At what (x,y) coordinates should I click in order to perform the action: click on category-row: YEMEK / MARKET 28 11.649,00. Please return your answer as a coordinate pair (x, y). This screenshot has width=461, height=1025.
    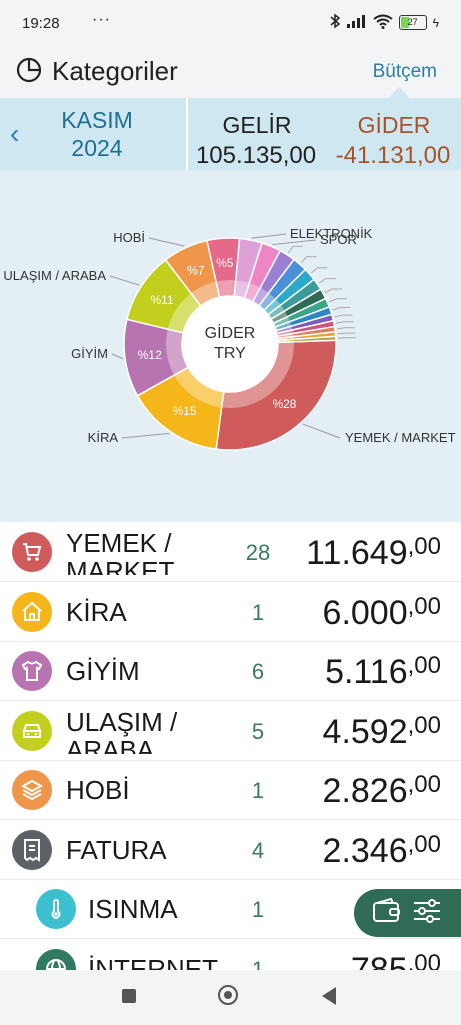
    Looking at the image, I should click on (230, 552).